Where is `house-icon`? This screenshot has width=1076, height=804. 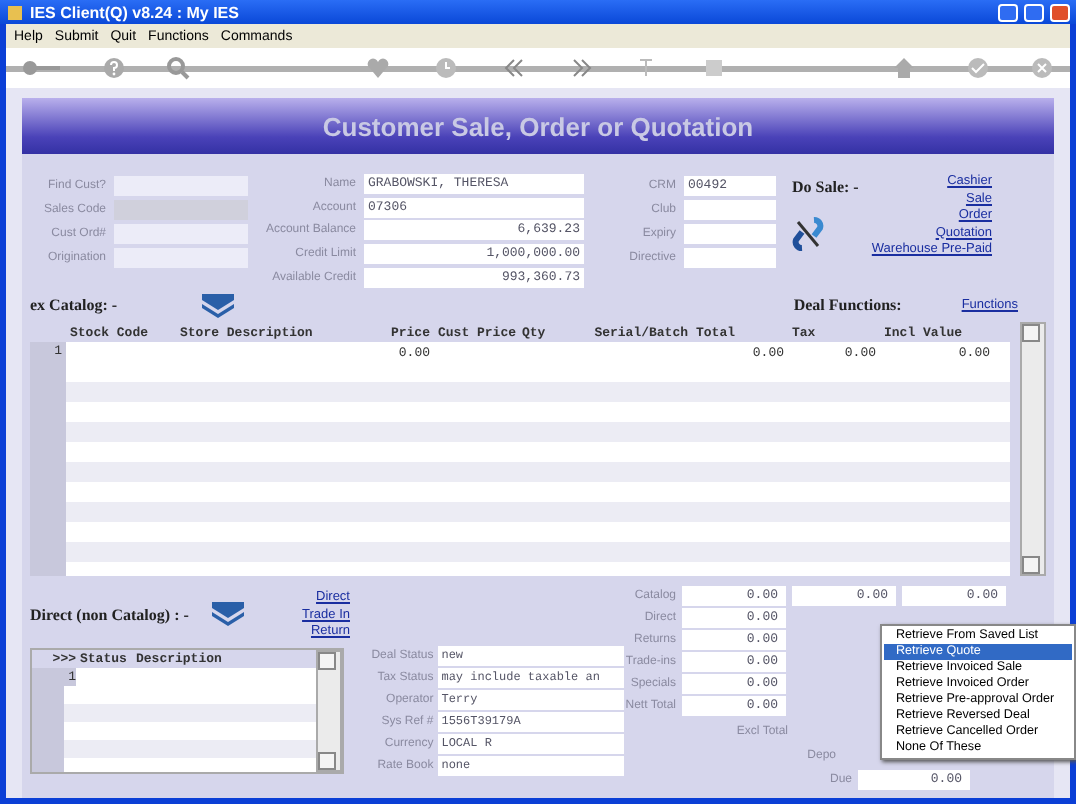
house-icon is located at coordinates (904, 68).